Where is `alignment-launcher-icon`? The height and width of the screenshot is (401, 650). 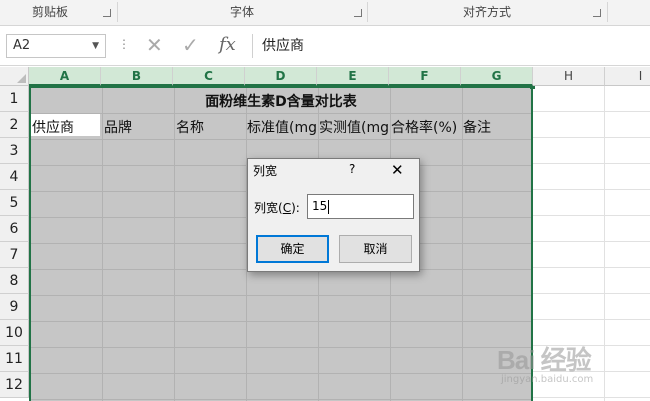
alignment-launcher-icon is located at coordinates (597, 13).